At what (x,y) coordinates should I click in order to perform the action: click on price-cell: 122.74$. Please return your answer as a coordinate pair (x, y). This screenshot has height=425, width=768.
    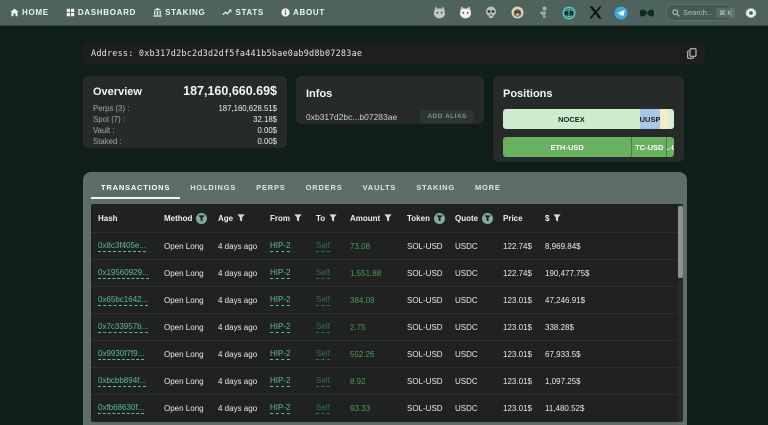
    Looking at the image, I should click on (517, 246).